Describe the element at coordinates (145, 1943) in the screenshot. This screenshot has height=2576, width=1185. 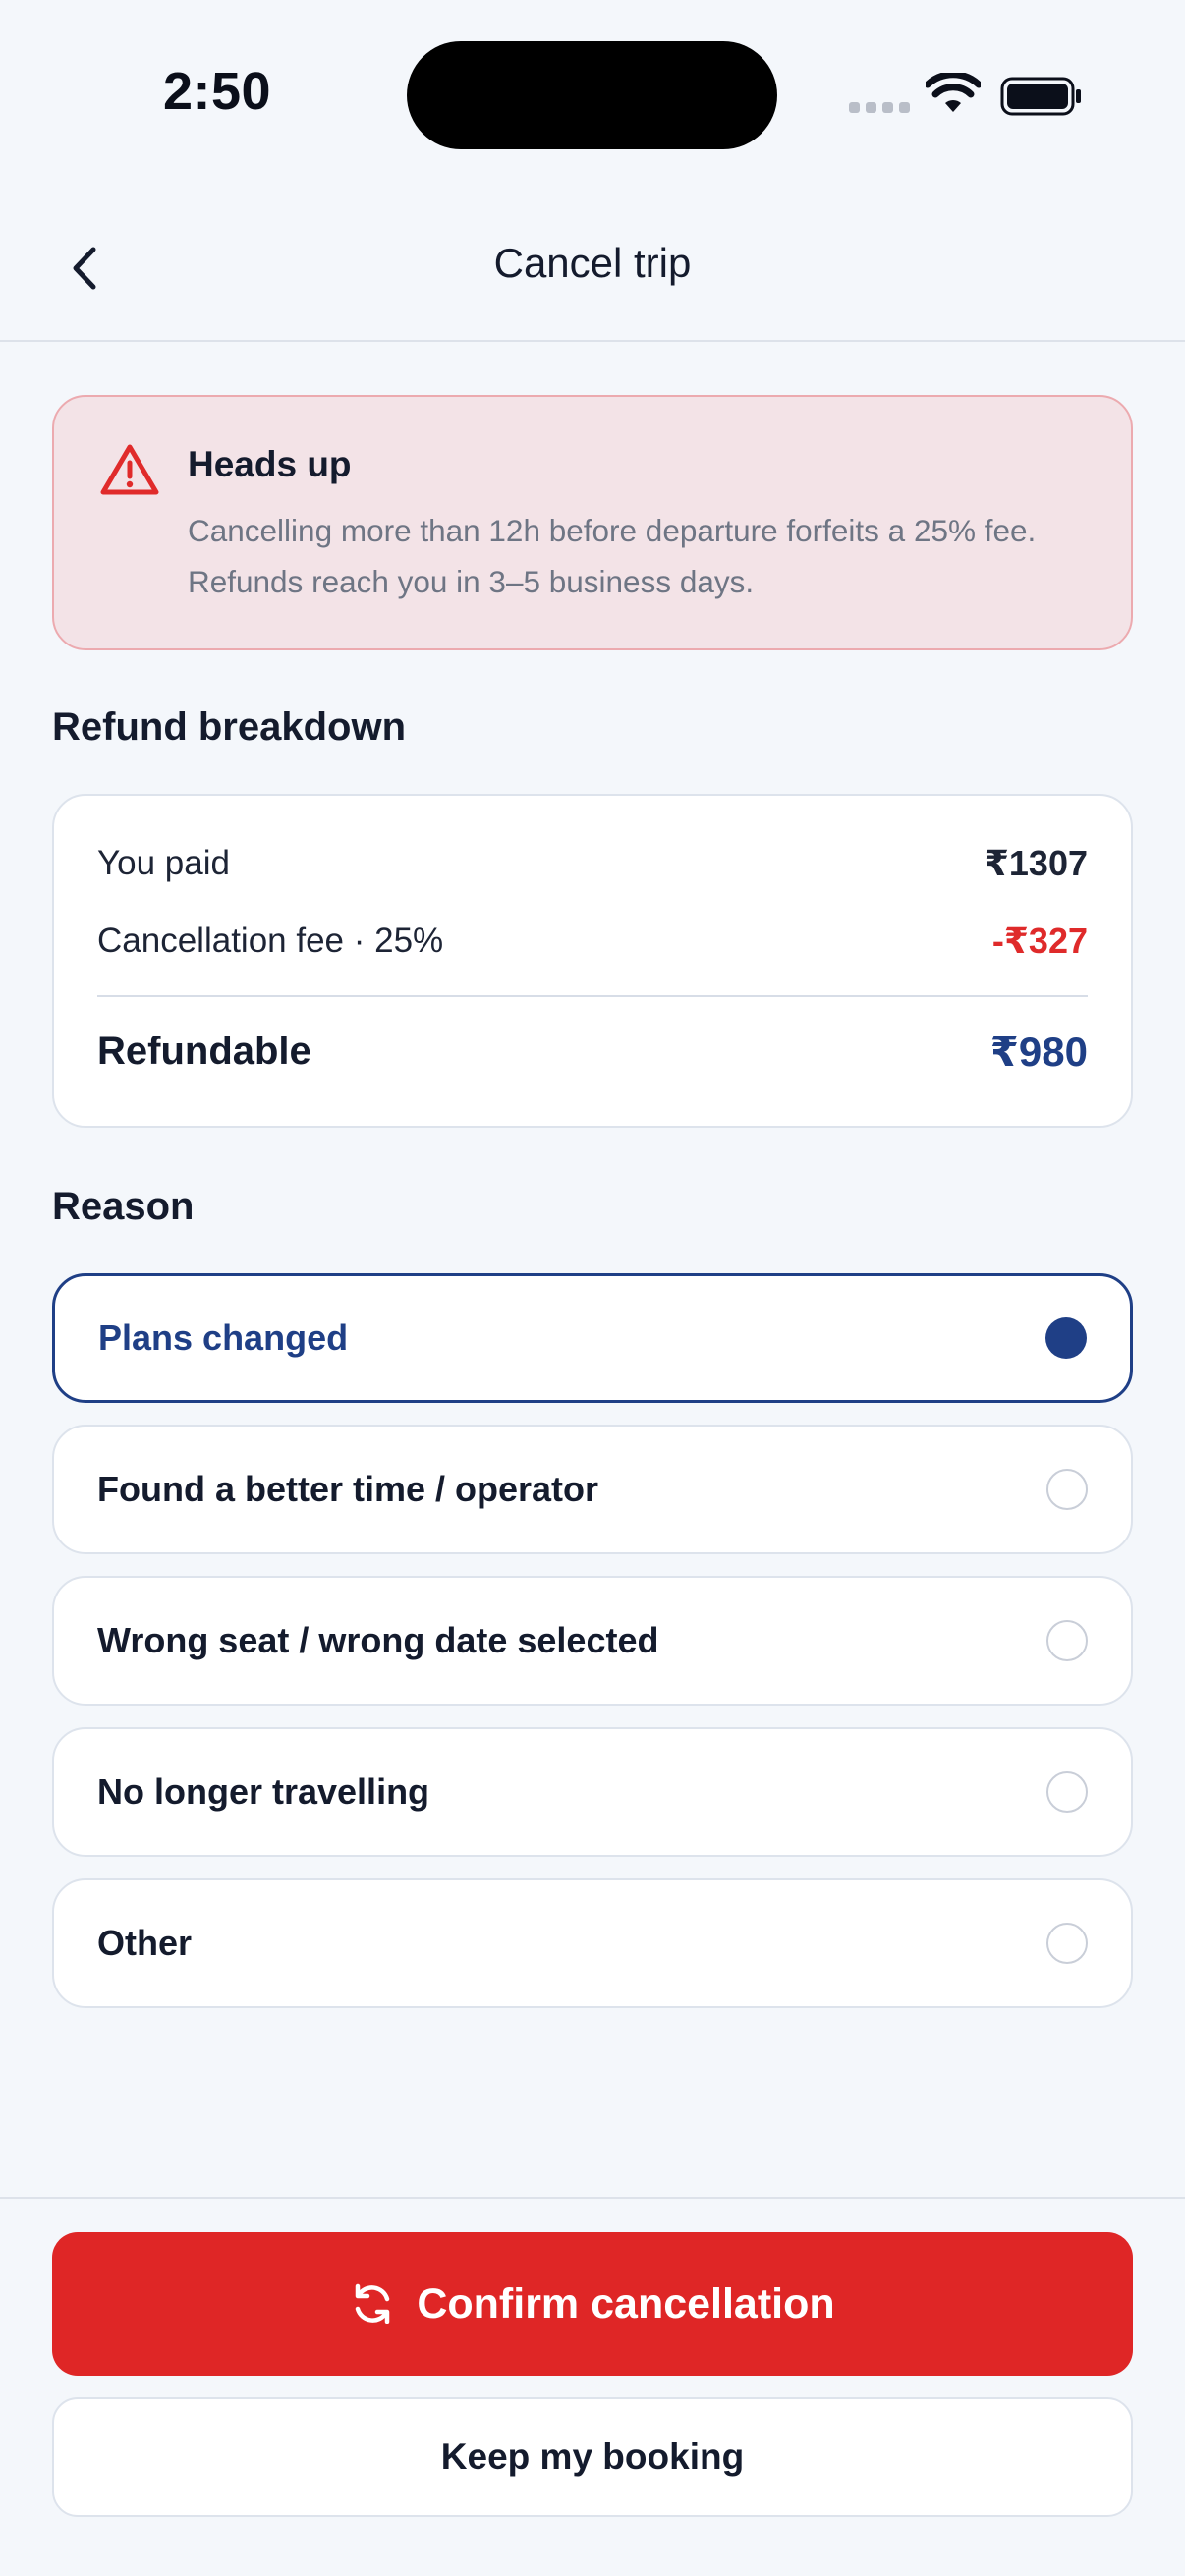
I see `option-label: Other` at that location.